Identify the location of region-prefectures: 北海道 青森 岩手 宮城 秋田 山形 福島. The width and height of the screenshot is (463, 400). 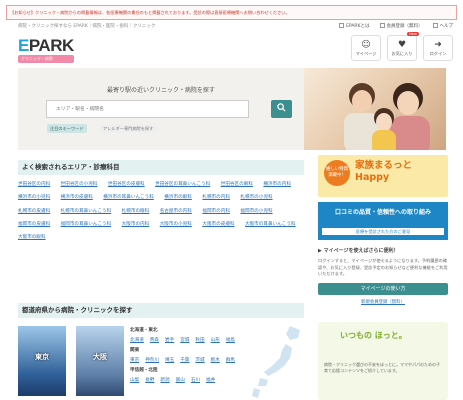
(185, 341).